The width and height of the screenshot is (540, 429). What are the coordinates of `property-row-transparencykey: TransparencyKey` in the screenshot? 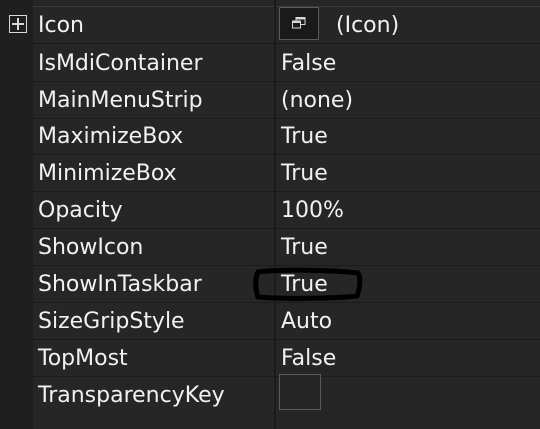 It's located at (270, 395).